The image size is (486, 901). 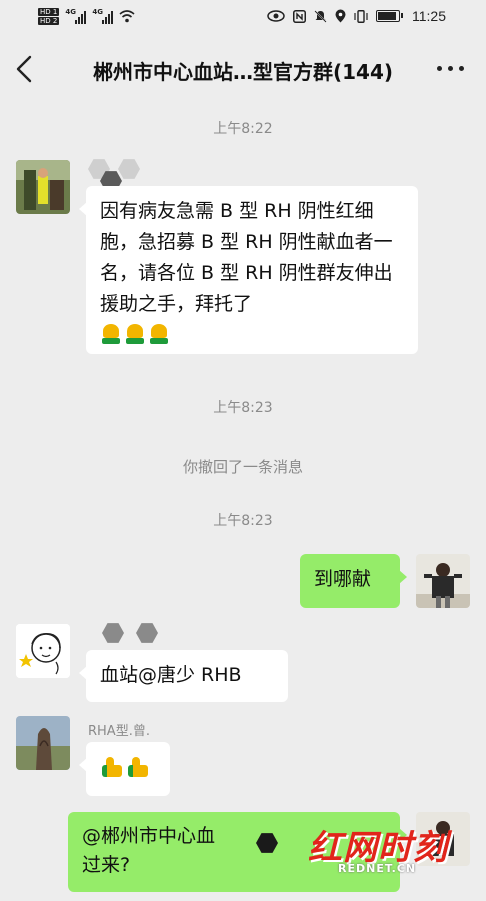 I want to click on signal-icon: 4G, so click(x=76, y=16).